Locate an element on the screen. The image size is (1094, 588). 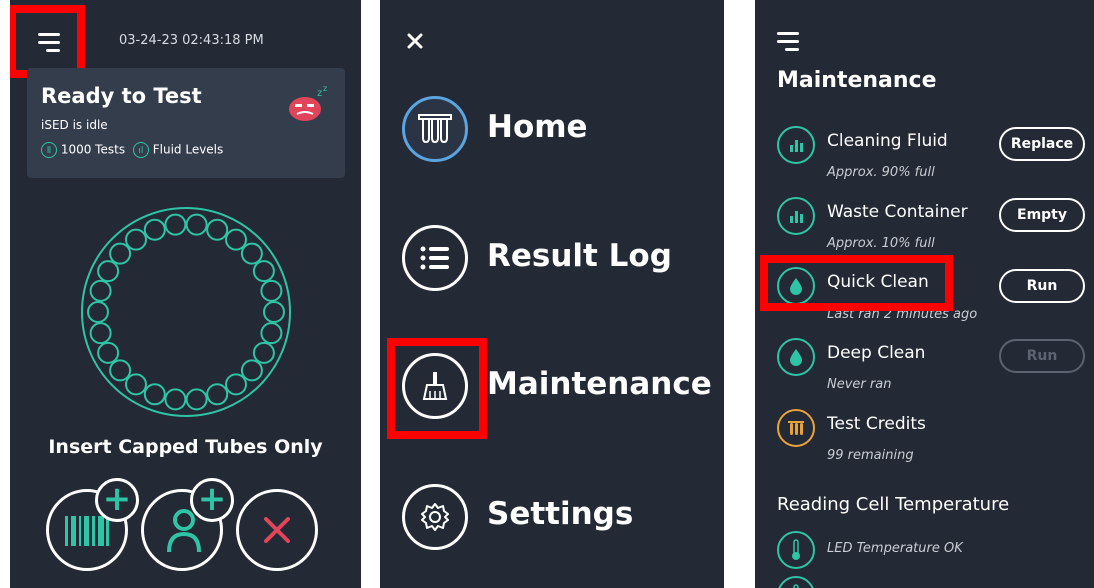
menu-home: Home is located at coordinates (537, 127).